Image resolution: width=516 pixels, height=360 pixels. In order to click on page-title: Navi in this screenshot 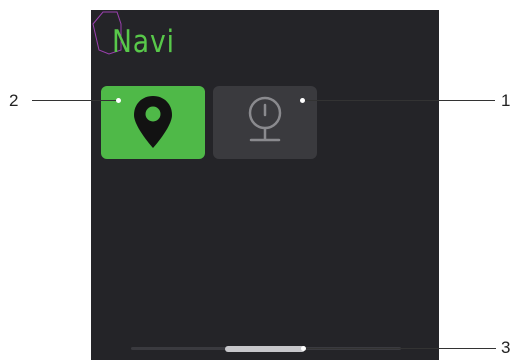, I will do `click(143, 42)`.